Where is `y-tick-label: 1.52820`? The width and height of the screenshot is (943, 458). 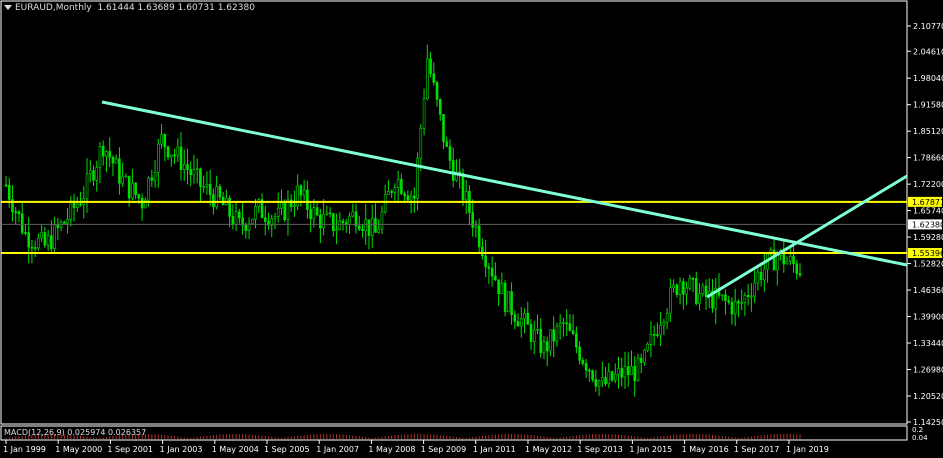 y-tick-label: 1.52820 is located at coordinates (928, 264).